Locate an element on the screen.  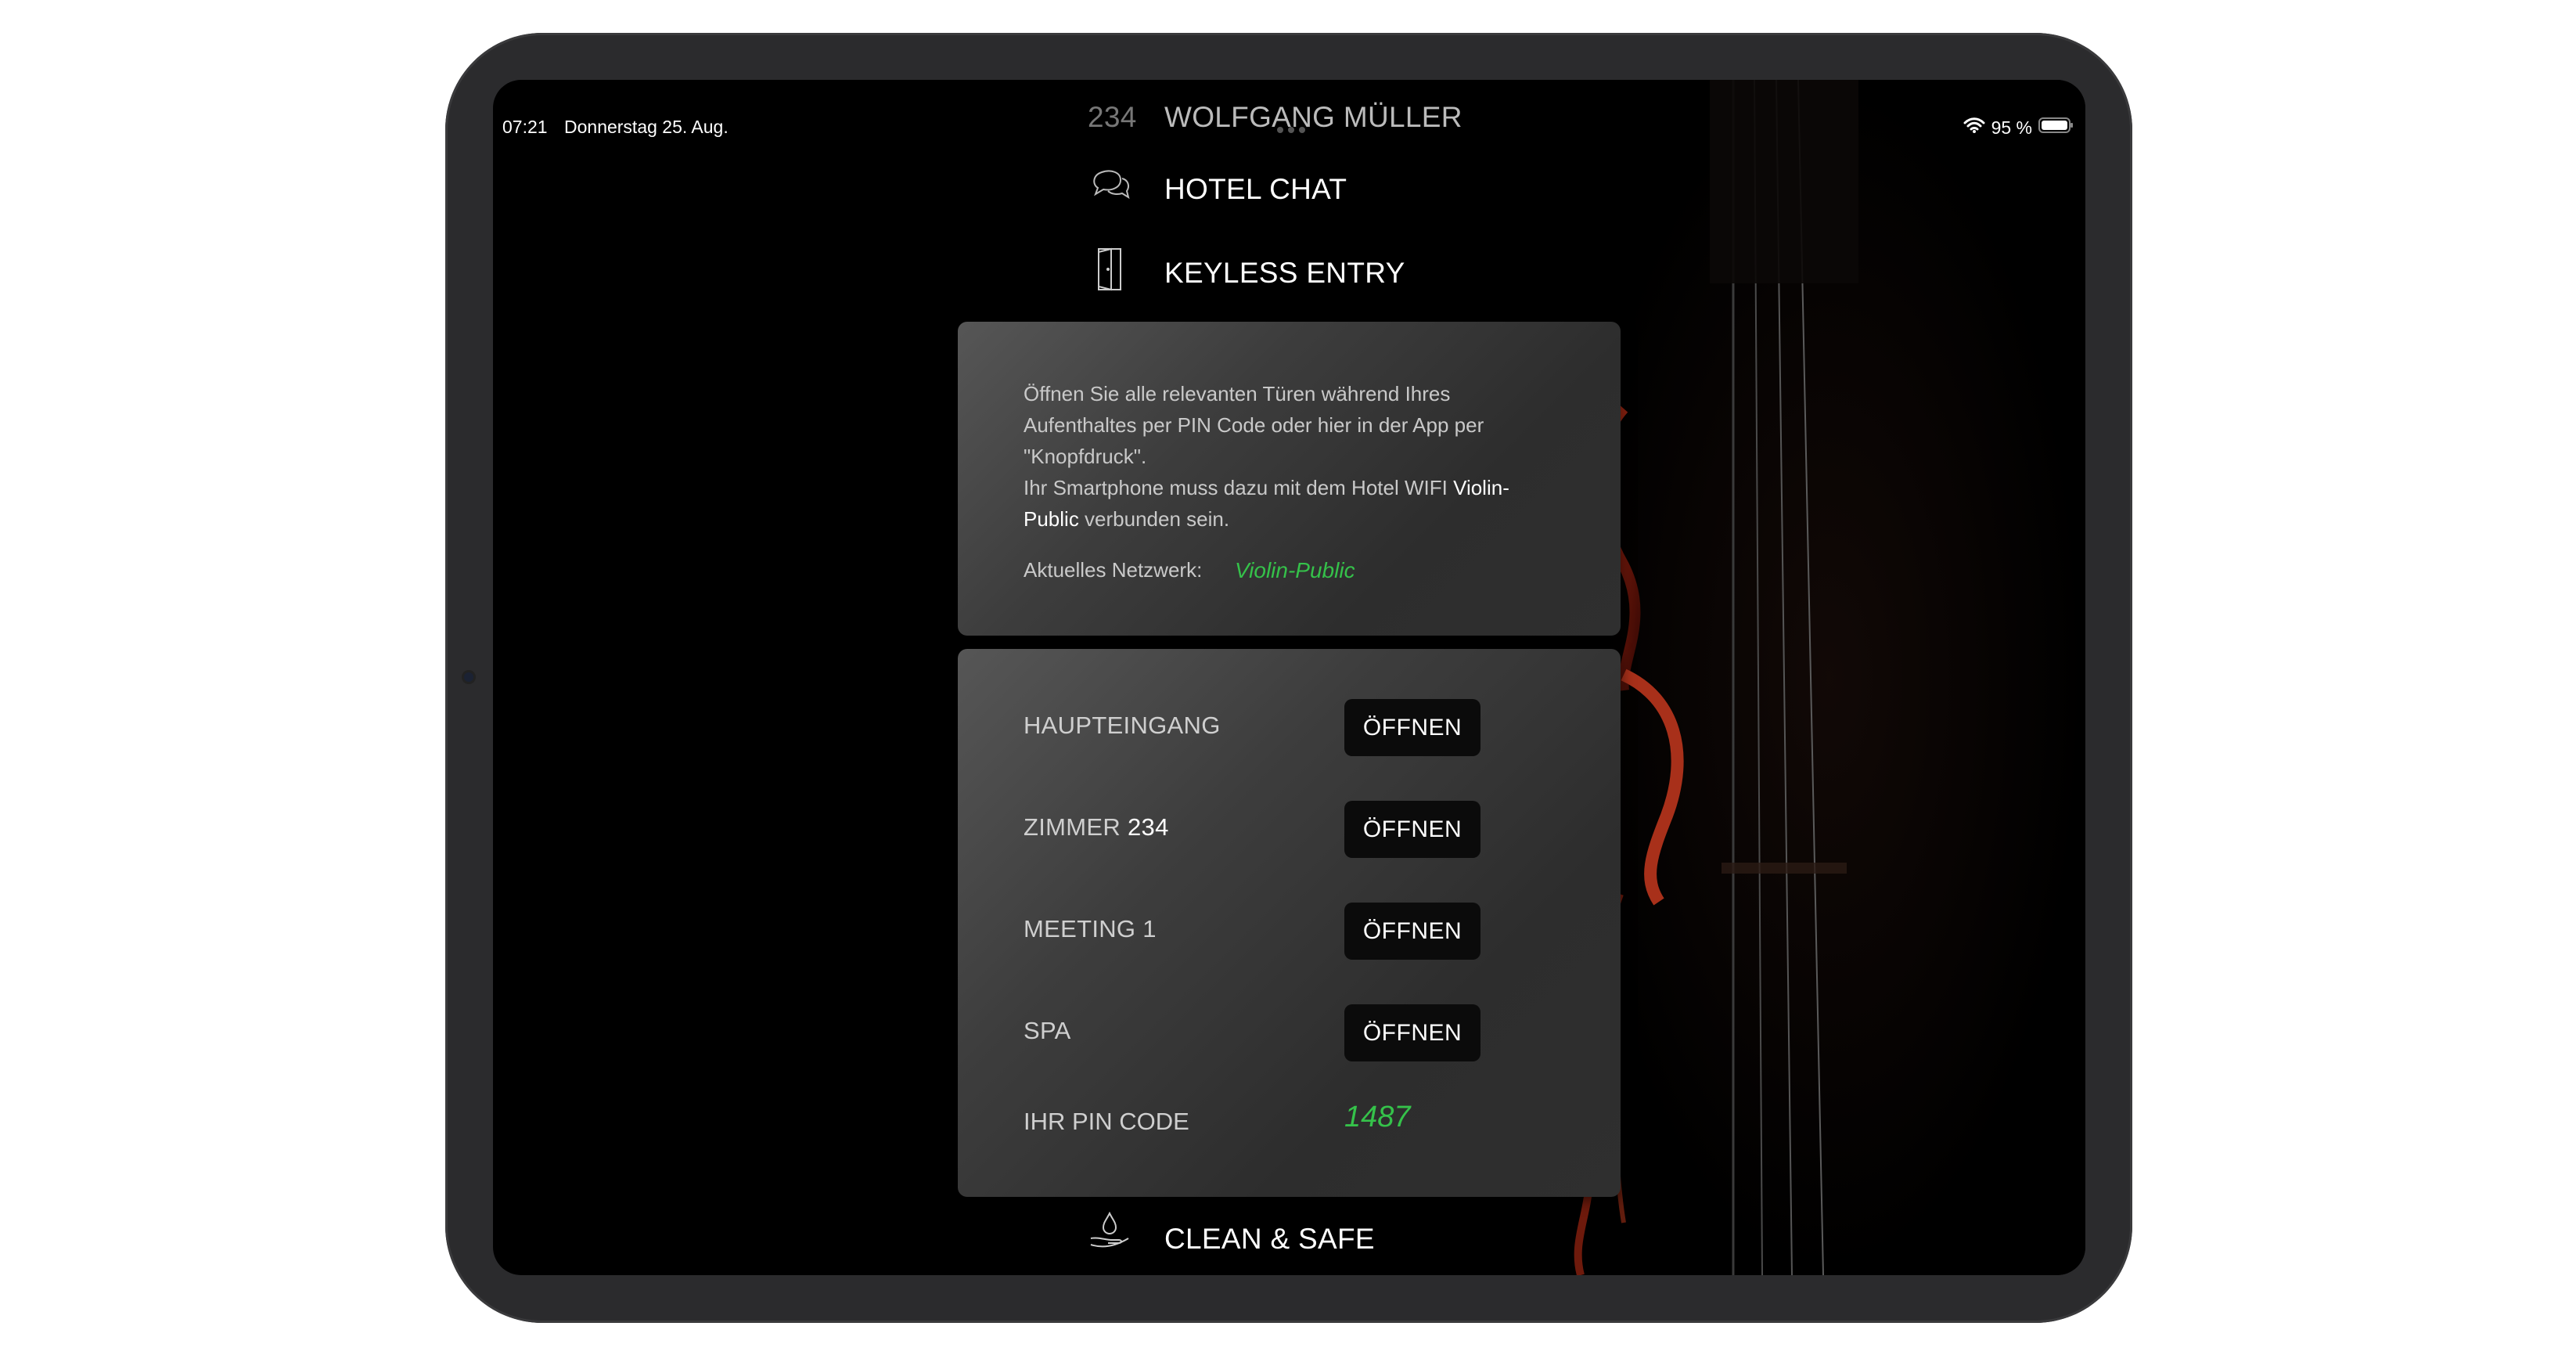
clean-safe-label: CLEAN & SAFE is located at coordinates (1269, 1239).